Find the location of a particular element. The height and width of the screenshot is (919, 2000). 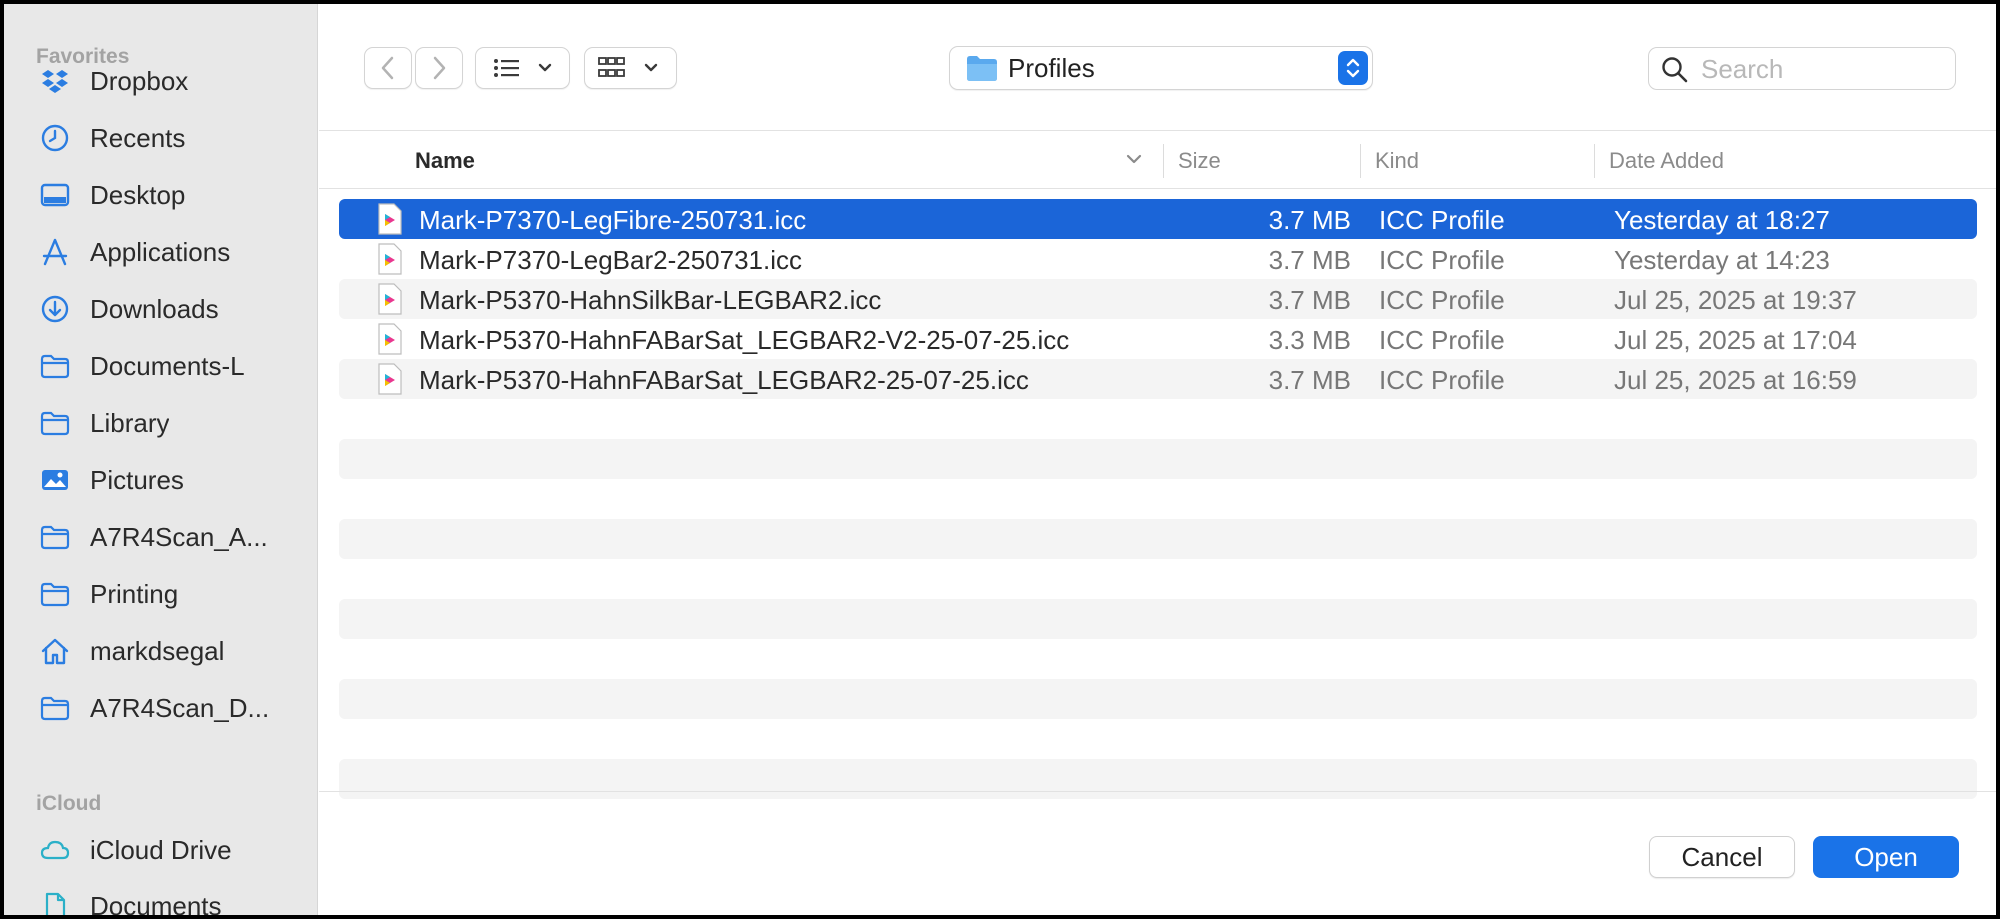

file-date: Yesterday at 14:23 is located at coordinates (1722, 260).